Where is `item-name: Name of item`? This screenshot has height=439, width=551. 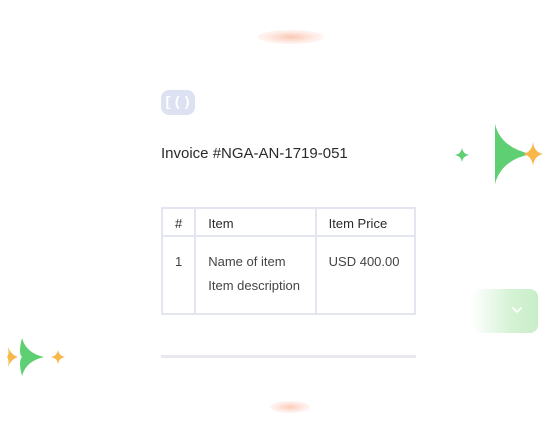
item-name: Name of item is located at coordinates (247, 261).